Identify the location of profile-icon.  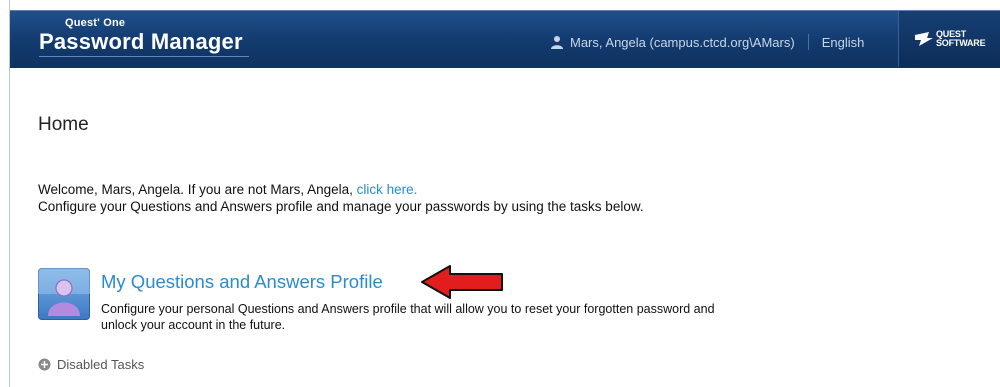
(64, 294).